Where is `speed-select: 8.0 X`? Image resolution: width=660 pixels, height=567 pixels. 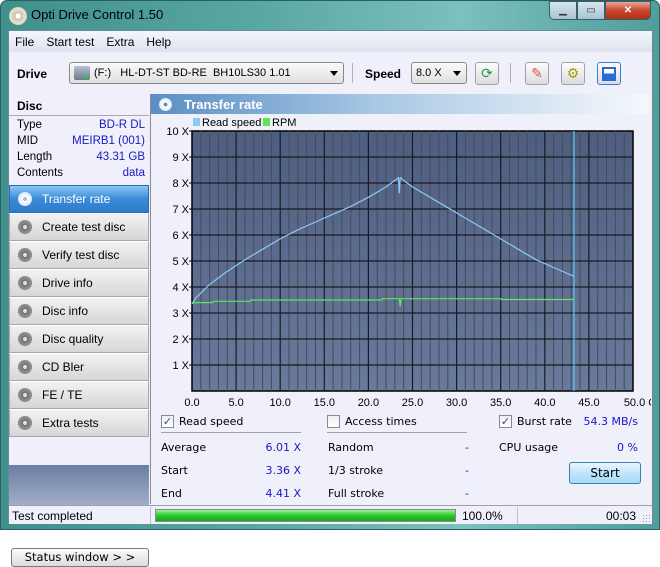 speed-select: 8.0 X is located at coordinates (439, 73).